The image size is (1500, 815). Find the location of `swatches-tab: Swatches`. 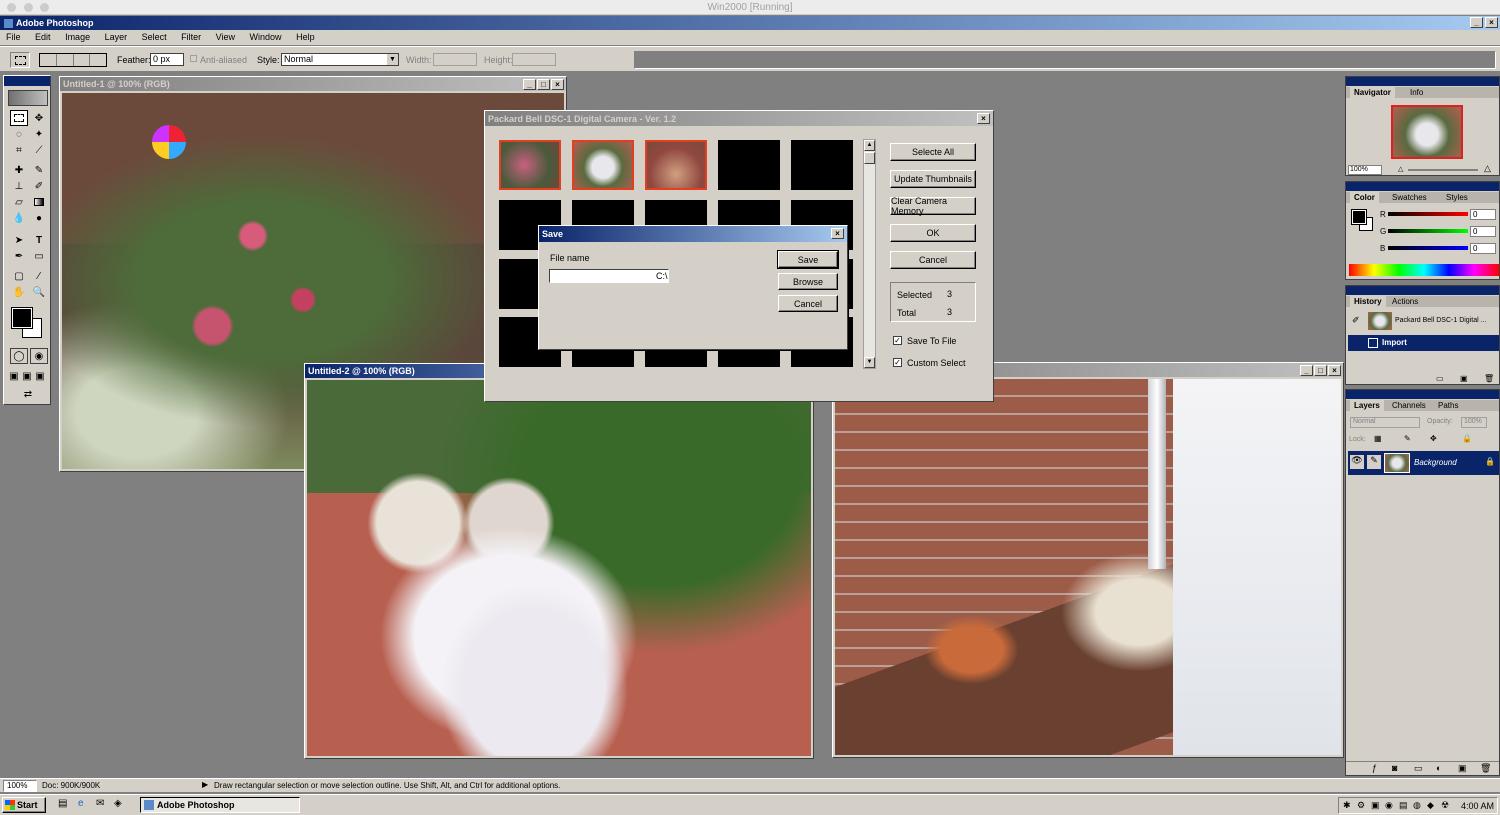

swatches-tab: Swatches is located at coordinates (1409, 197).